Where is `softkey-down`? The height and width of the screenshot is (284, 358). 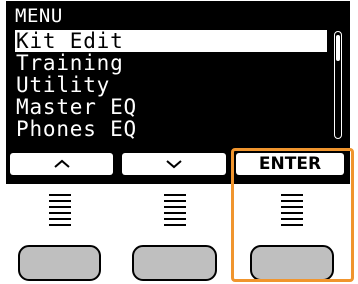 softkey-down is located at coordinates (174, 164).